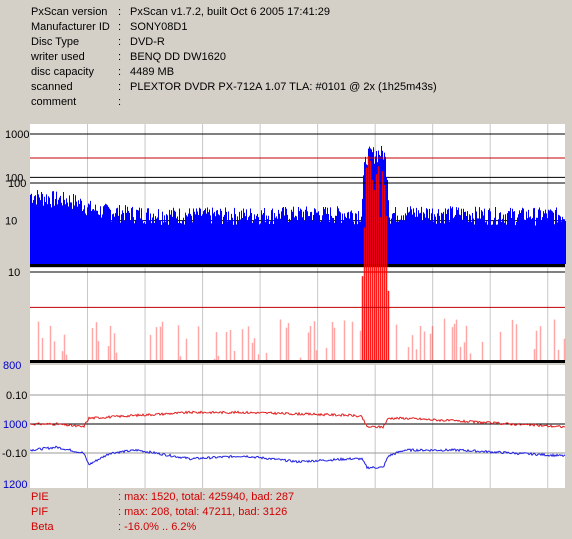 The image size is (572, 539). What do you see at coordinates (203, 512) in the screenshot?
I see `summary-value: : max: 208, total: 47211, bad: 3126` at bounding box center [203, 512].